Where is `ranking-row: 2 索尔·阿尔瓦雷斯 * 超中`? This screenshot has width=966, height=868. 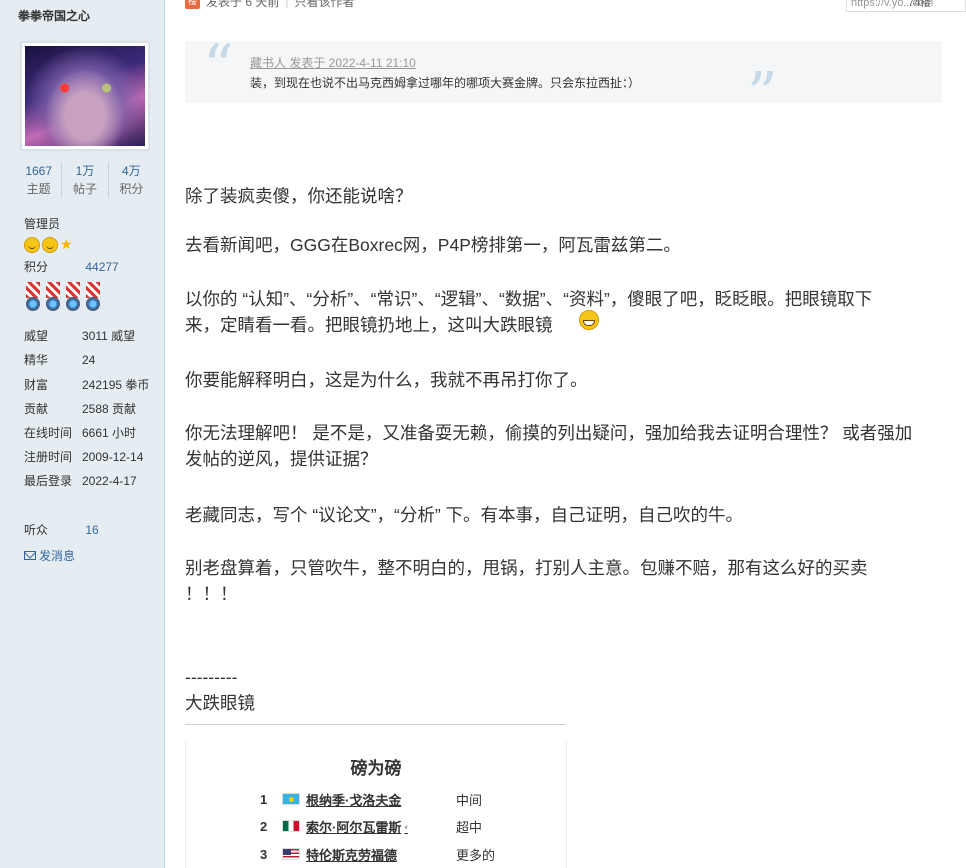 ranking-row: 2 索尔·阿尔瓦雷斯 * 超中 is located at coordinates (371, 826).